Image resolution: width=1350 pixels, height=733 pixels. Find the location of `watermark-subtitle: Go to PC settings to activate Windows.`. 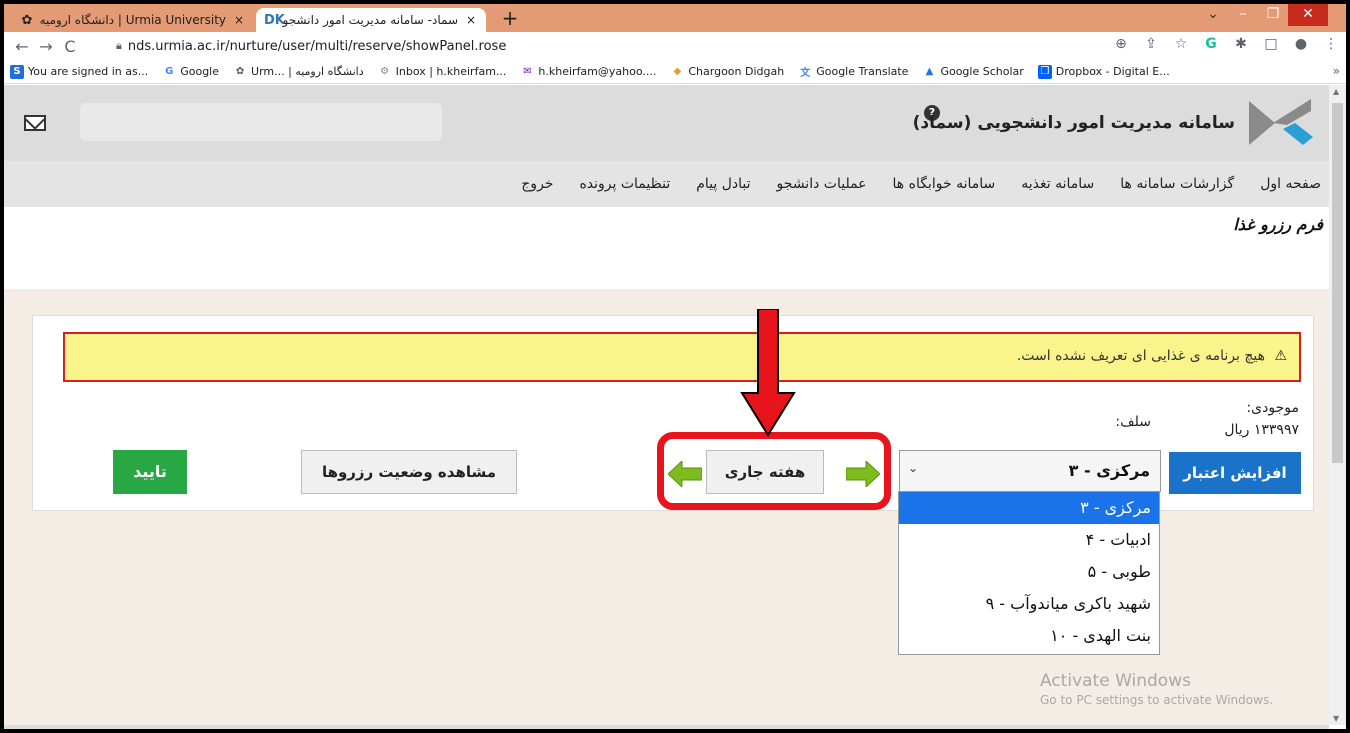

watermark-subtitle: Go to PC settings to activate Windows. is located at coordinates (1157, 700).